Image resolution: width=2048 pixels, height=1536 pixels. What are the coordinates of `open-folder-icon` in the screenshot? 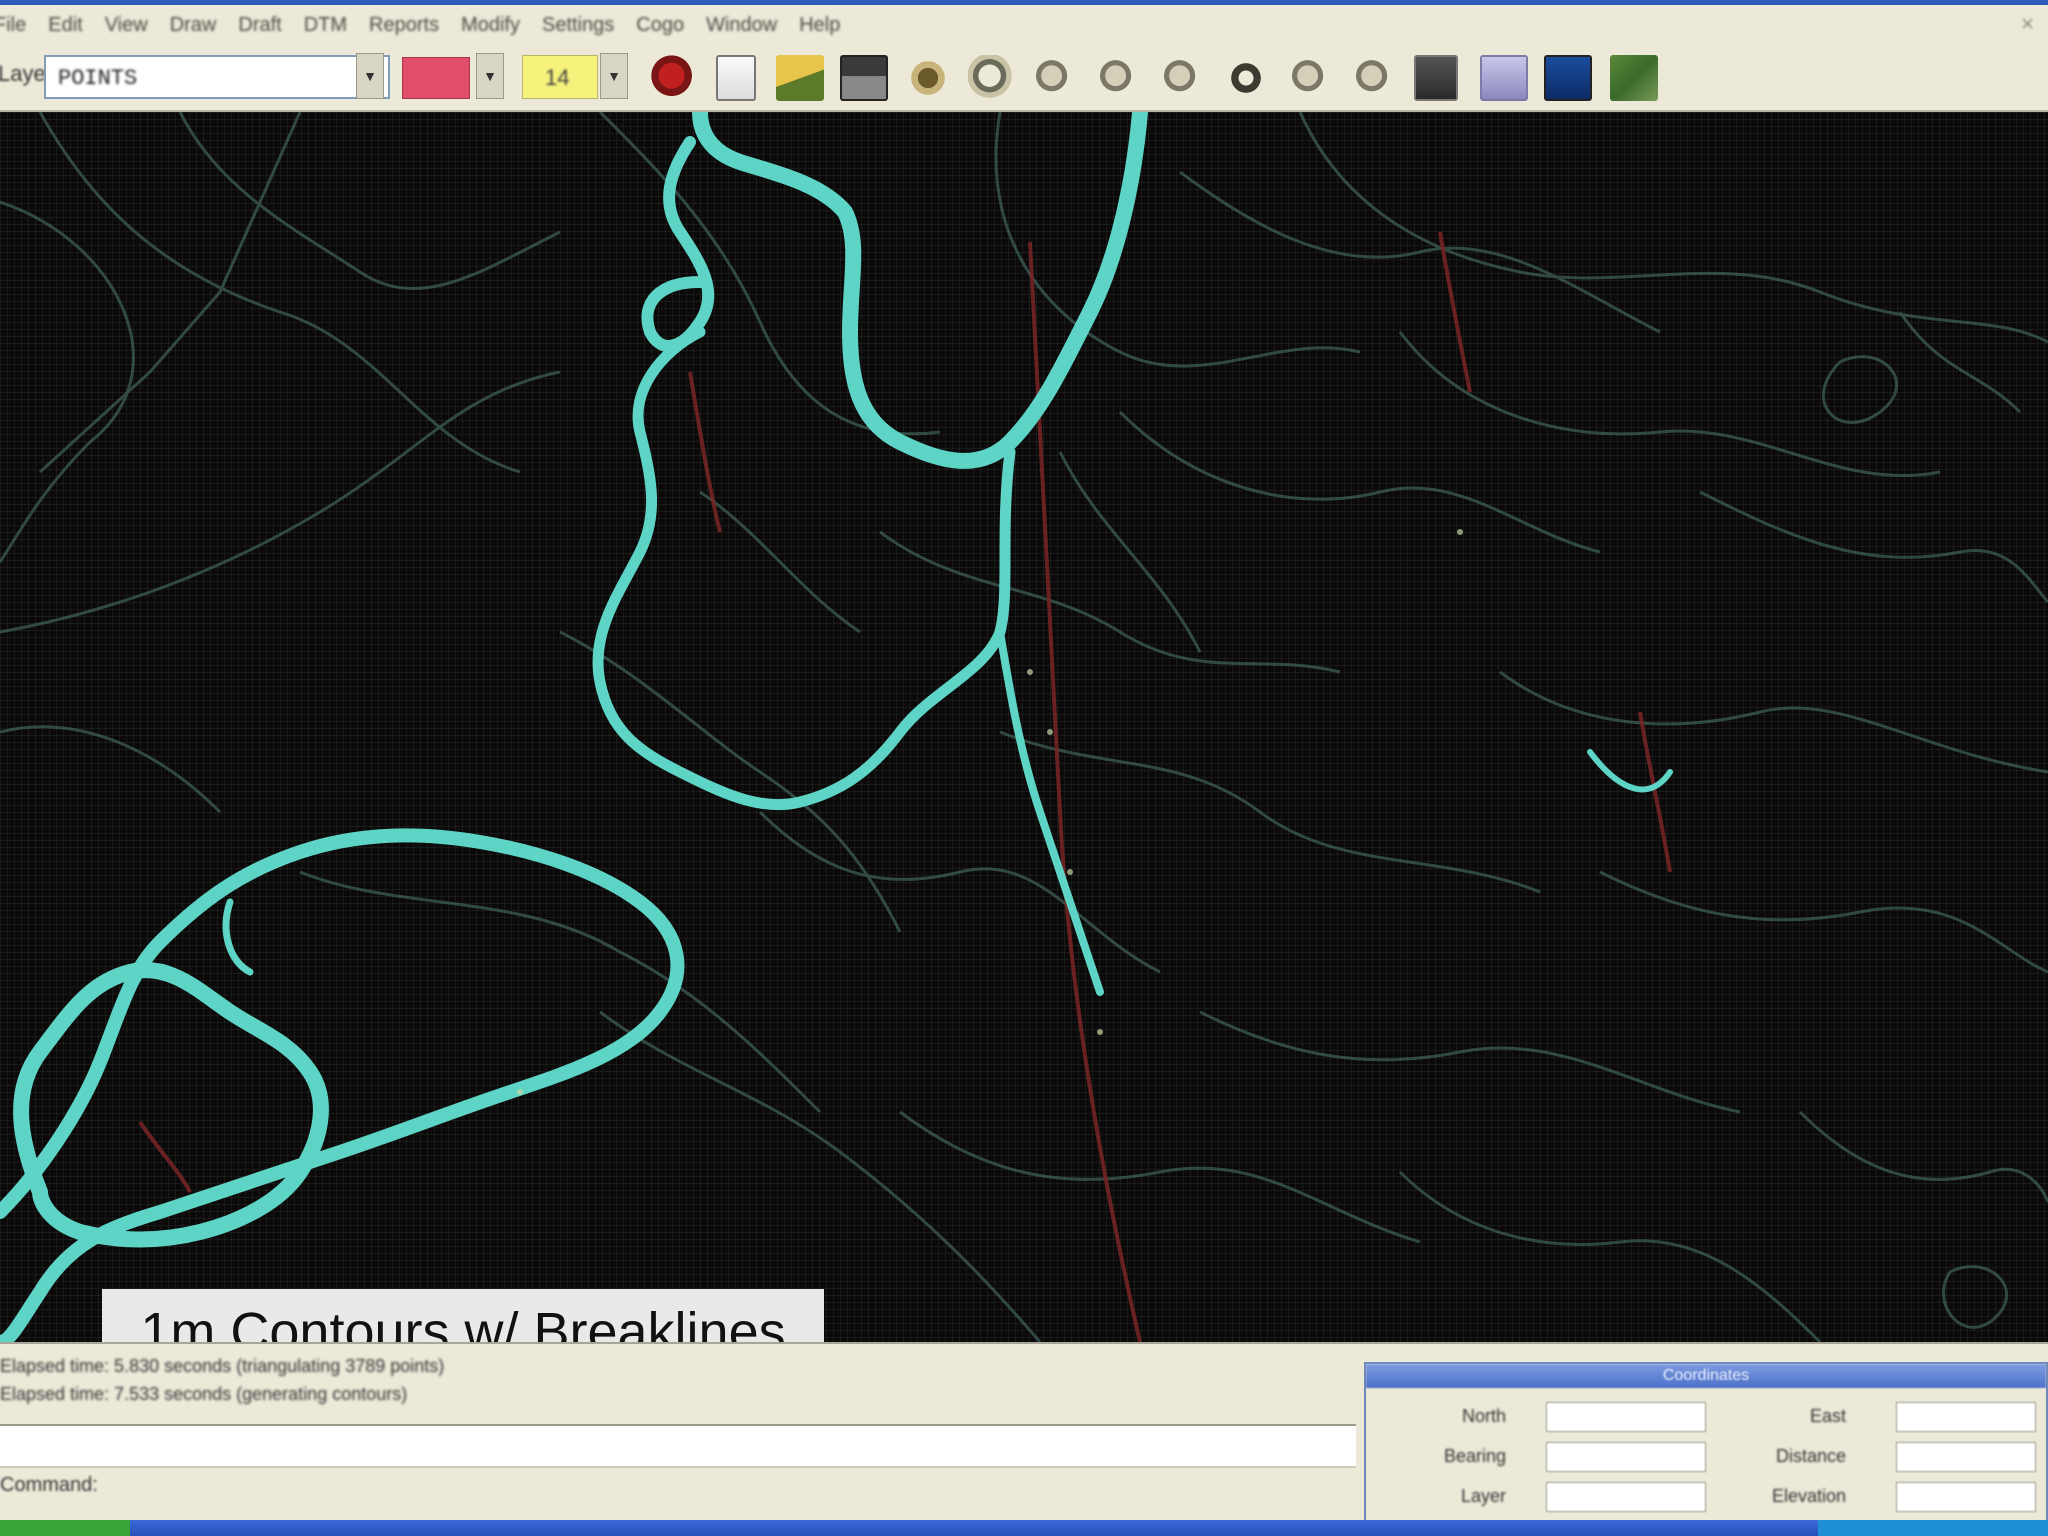 It's located at (800, 78).